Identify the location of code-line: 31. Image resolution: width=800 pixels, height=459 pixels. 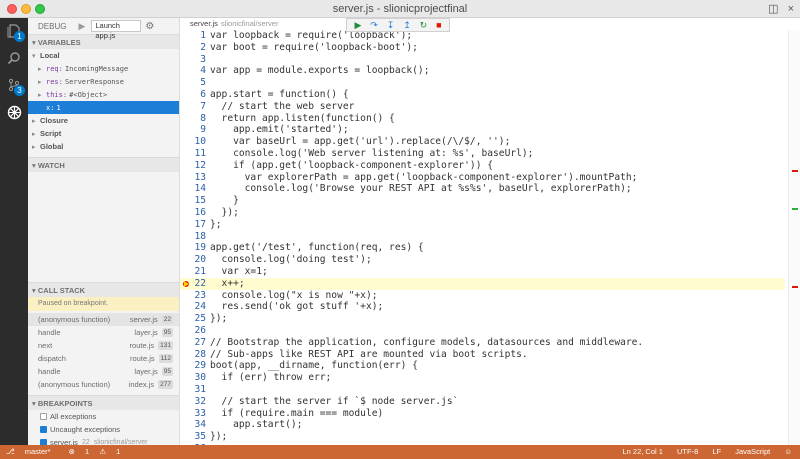
(482, 390).